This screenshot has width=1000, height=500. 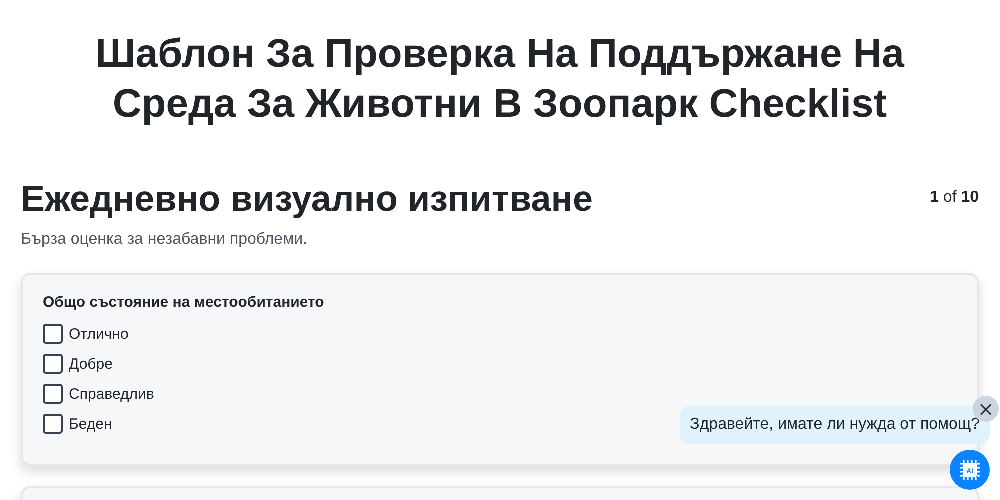 I want to click on page-counter: 1 of 10, so click(x=954, y=198).